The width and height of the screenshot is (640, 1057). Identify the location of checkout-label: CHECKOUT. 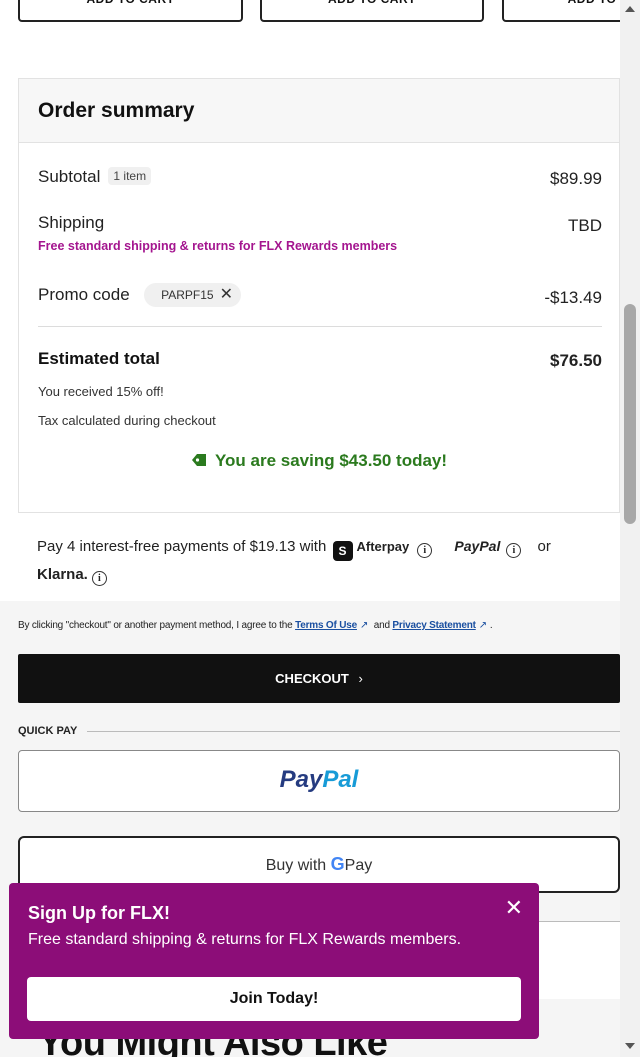
(312, 678).